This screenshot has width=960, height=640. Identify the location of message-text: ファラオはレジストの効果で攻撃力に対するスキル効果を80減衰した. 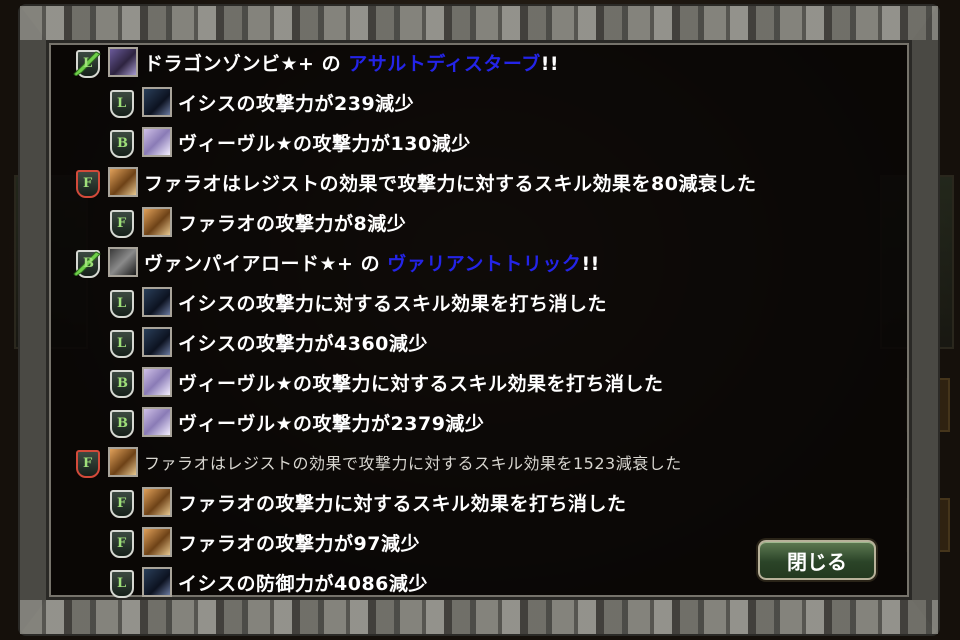
(450, 183).